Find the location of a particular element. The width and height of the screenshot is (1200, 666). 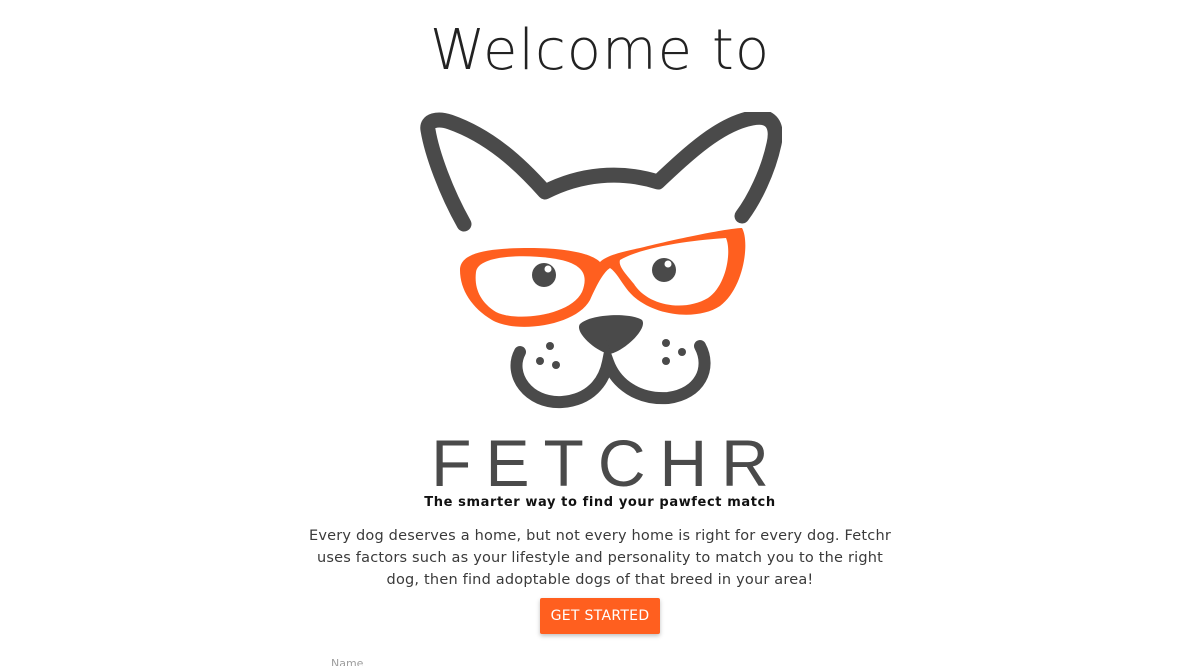

name-field-label: Name is located at coordinates (347, 661).